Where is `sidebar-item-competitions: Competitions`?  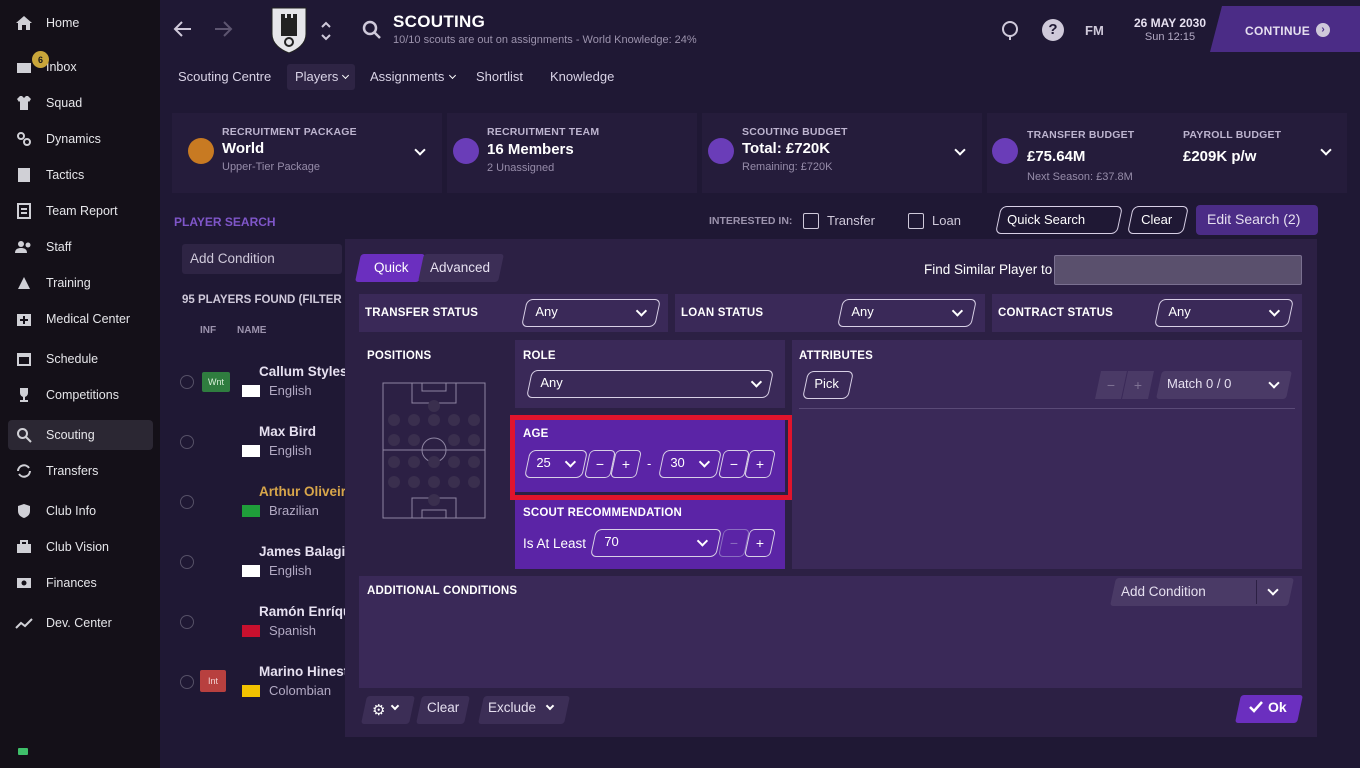 sidebar-item-competitions: Competitions is located at coordinates (80, 395).